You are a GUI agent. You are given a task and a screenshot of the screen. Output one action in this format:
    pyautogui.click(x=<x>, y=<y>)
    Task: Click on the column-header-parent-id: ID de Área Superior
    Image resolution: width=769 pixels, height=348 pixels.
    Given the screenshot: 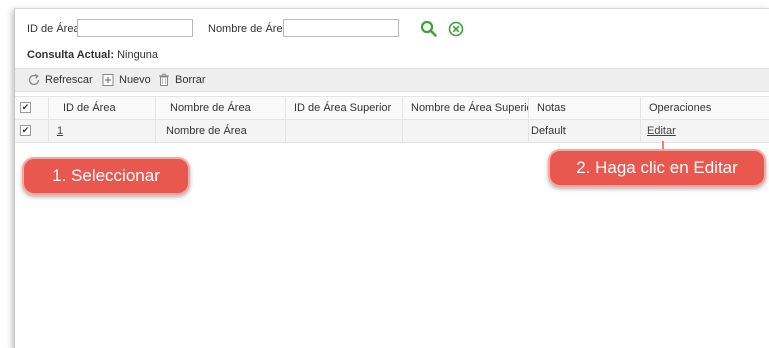 What is the action you would take?
    pyautogui.click(x=344, y=108)
    